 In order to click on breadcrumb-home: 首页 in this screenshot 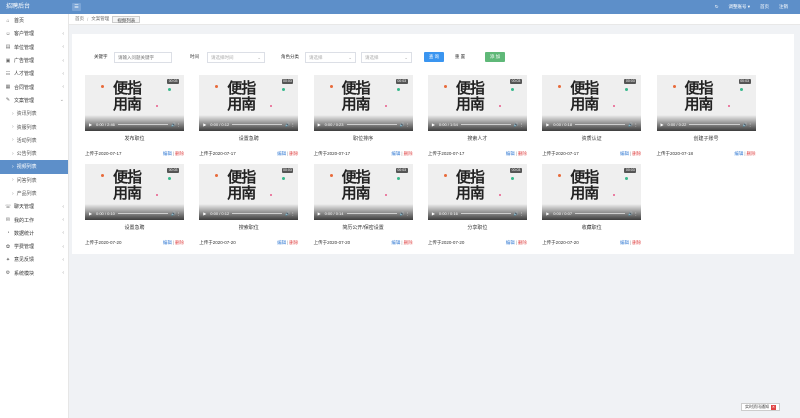, I will do `click(79, 19)`.